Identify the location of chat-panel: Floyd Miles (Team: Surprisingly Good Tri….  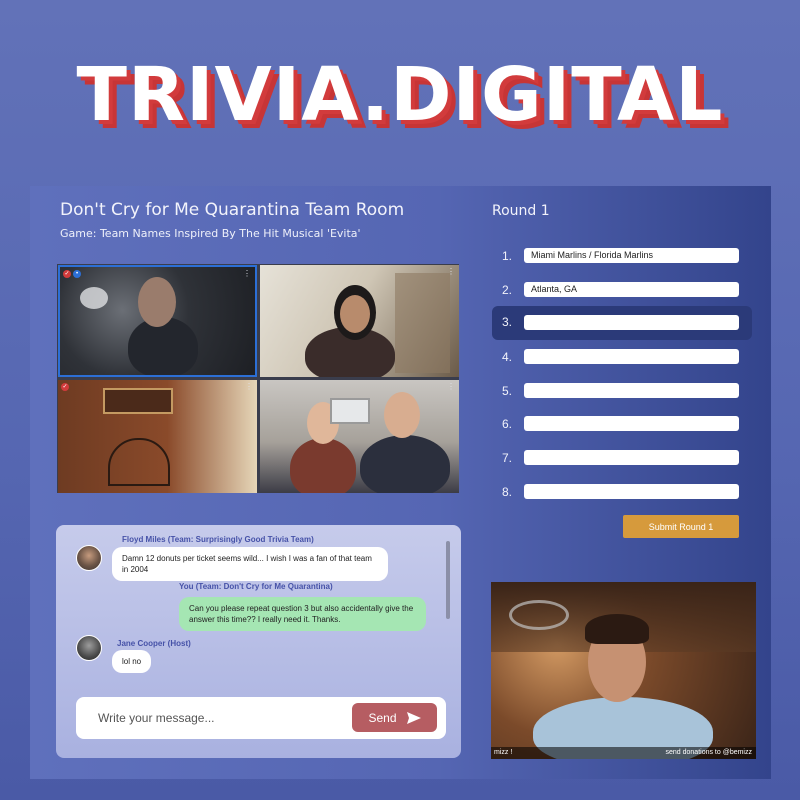
(258, 641).